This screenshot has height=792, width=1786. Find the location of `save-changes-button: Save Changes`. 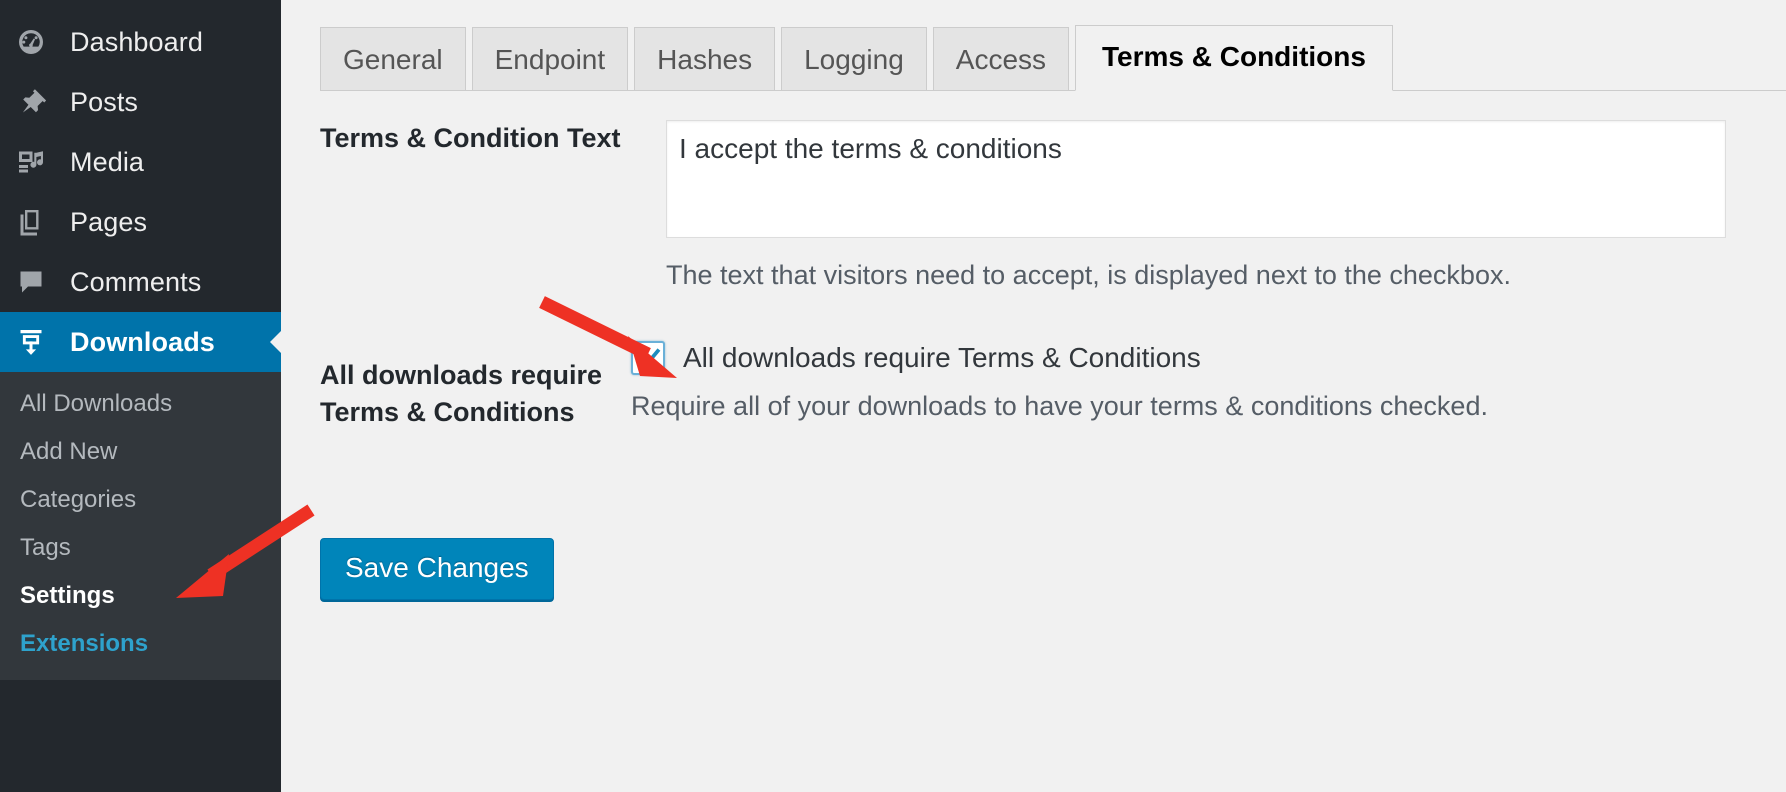

save-changes-button: Save Changes is located at coordinates (437, 569).